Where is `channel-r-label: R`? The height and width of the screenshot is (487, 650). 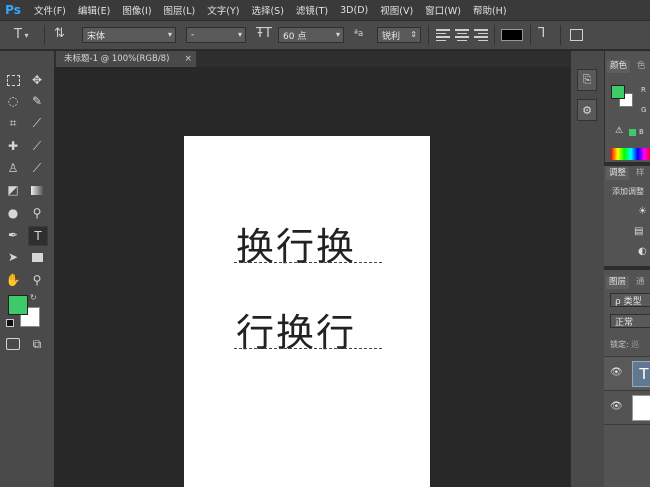 channel-r-label: R is located at coordinates (643, 90).